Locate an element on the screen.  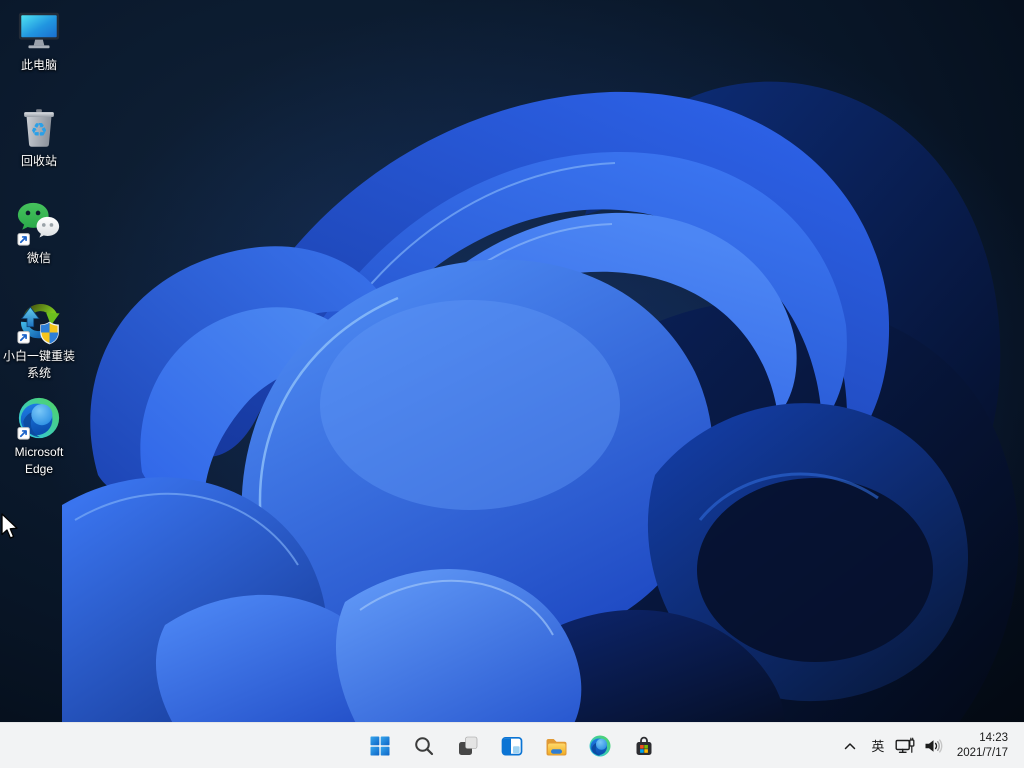
microsoft-store-icon is located at coordinates (644, 745).